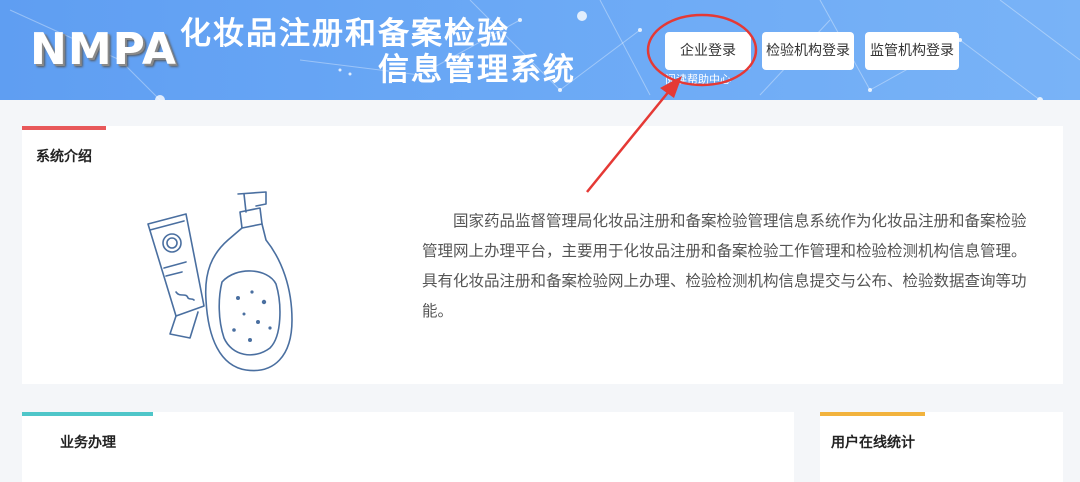 This screenshot has height=482, width=1080. Describe the element at coordinates (912, 51) in the screenshot. I see `regulator-login-button: 监管机构登录` at that location.